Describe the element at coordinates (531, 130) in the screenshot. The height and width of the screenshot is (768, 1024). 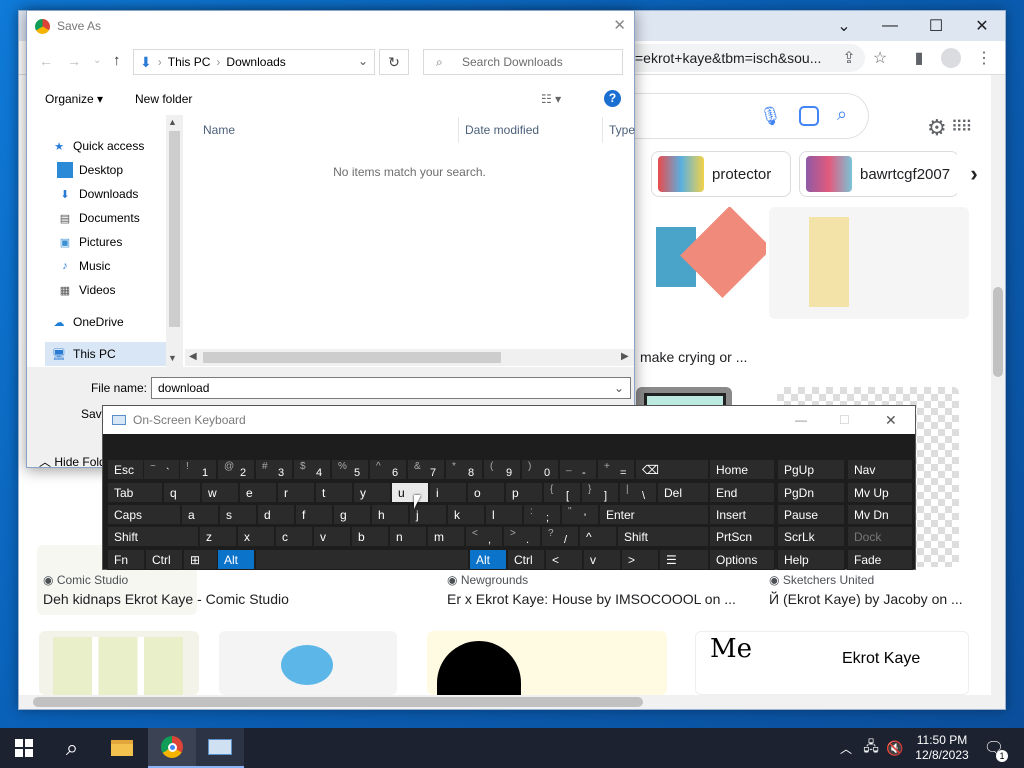
I see `column-date-modified: Date modified` at that location.